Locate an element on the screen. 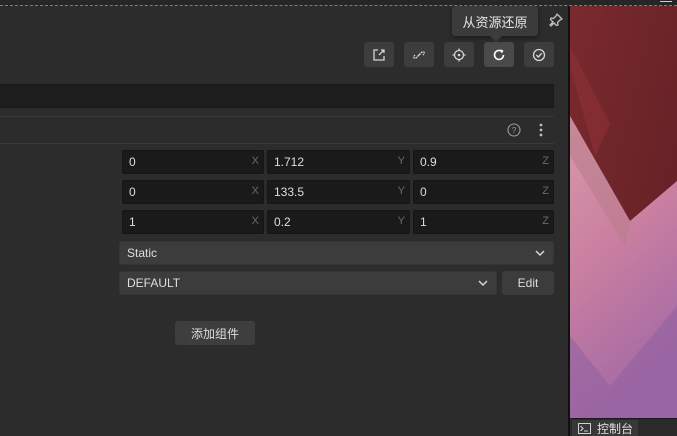  scale-x-input: 1 X is located at coordinates (193, 222).